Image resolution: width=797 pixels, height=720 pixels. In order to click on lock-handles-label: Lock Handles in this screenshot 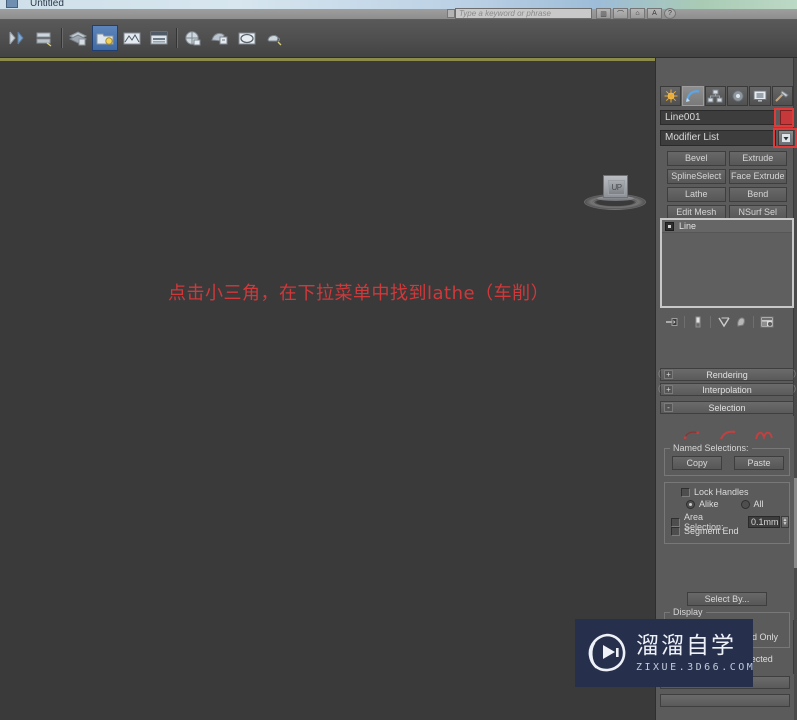, I will do `click(721, 492)`.